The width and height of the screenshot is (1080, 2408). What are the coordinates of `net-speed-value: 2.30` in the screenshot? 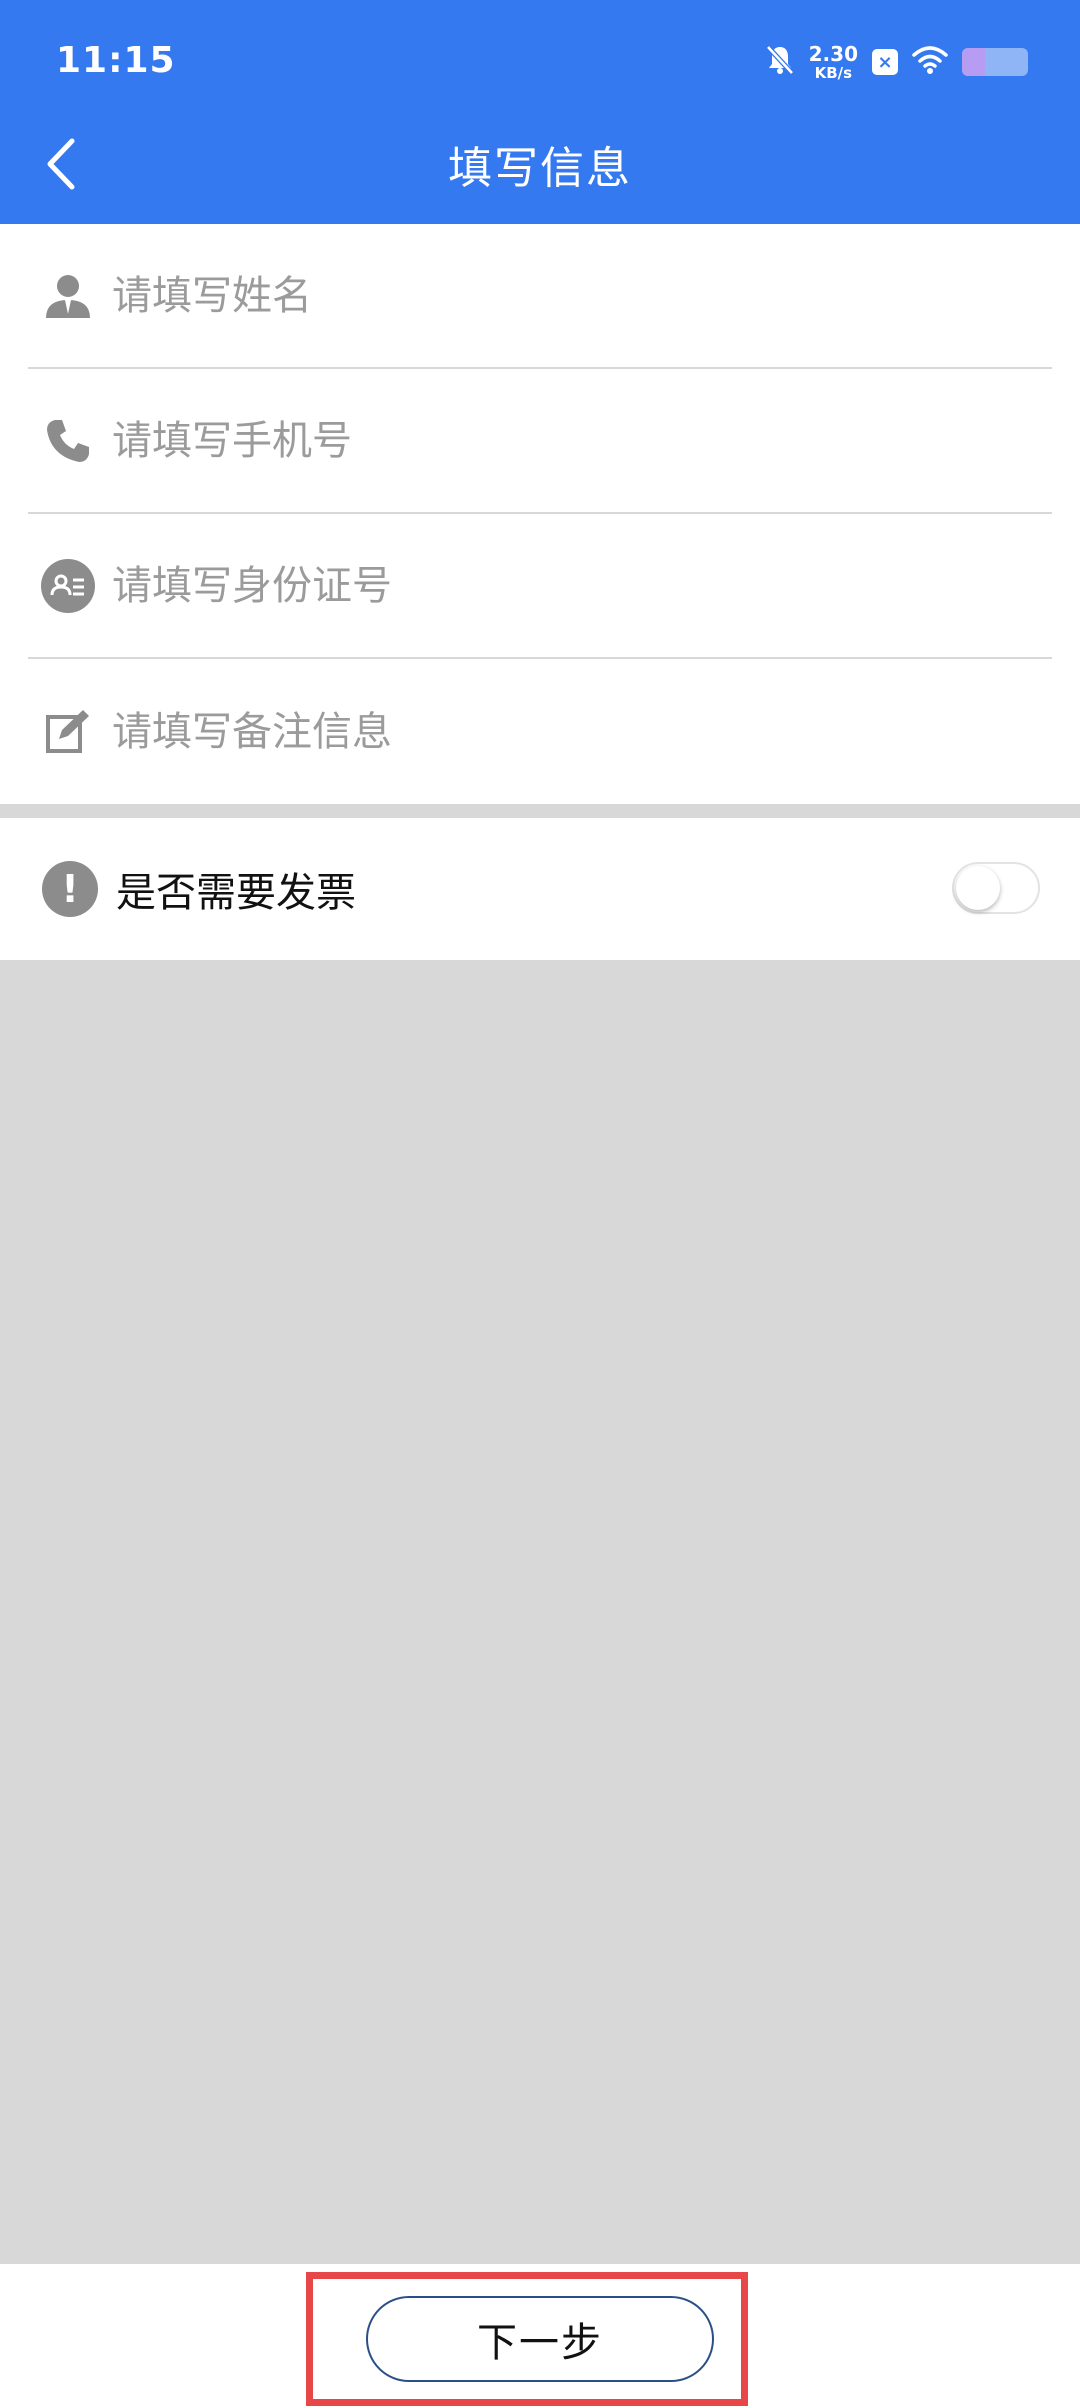 It's located at (833, 53).